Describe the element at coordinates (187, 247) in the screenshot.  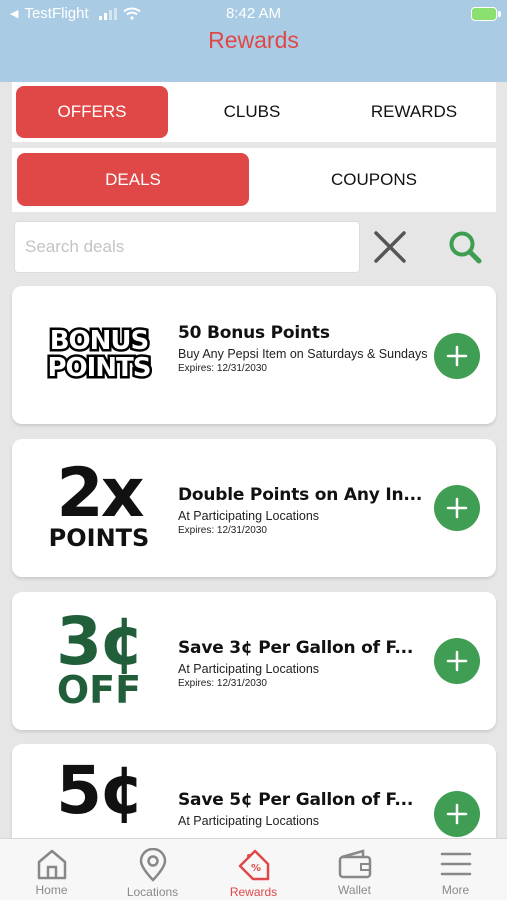
I see `search-input` at that location.